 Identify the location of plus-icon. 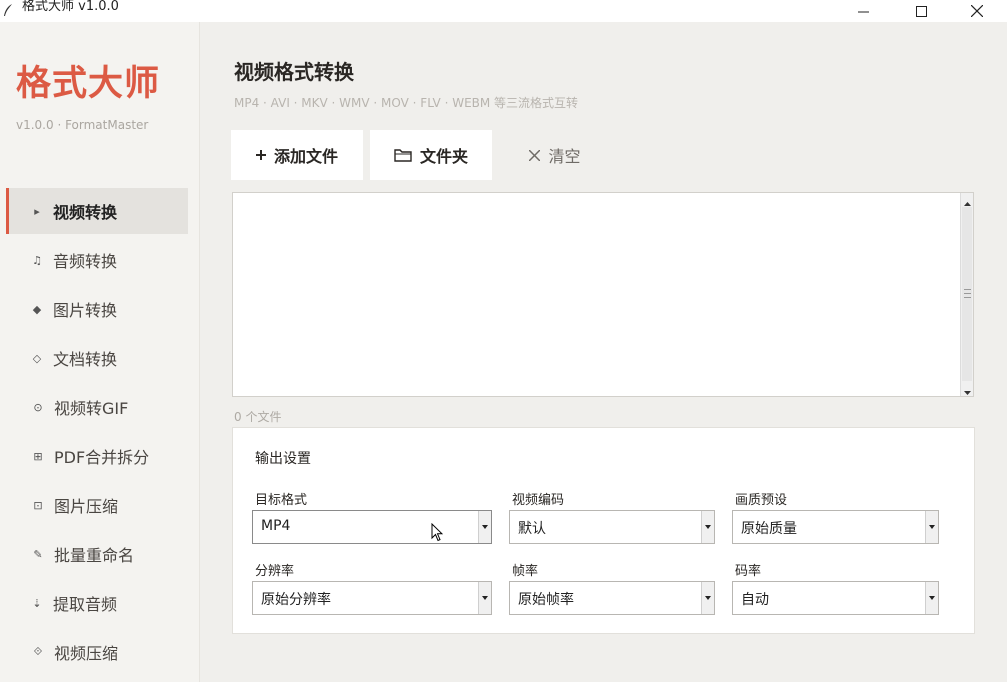
(260, 155).